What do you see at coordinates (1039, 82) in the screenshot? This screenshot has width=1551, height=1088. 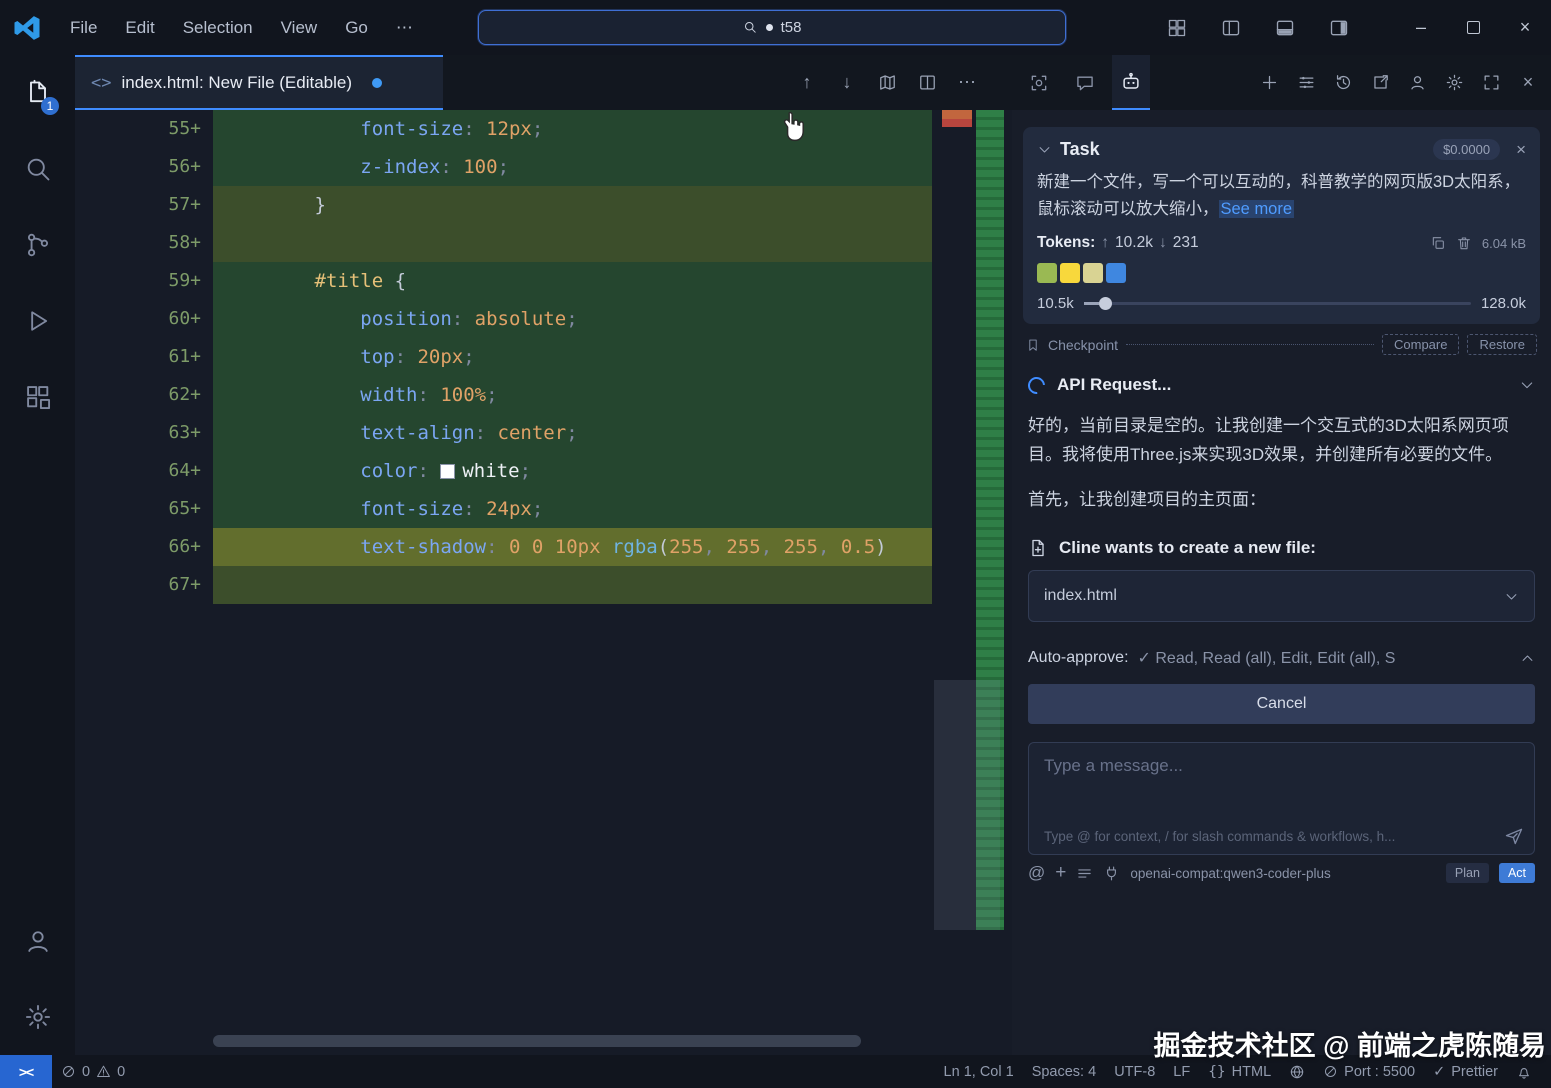 I see `screenshot-icon` at bounding box center [1039, 82].